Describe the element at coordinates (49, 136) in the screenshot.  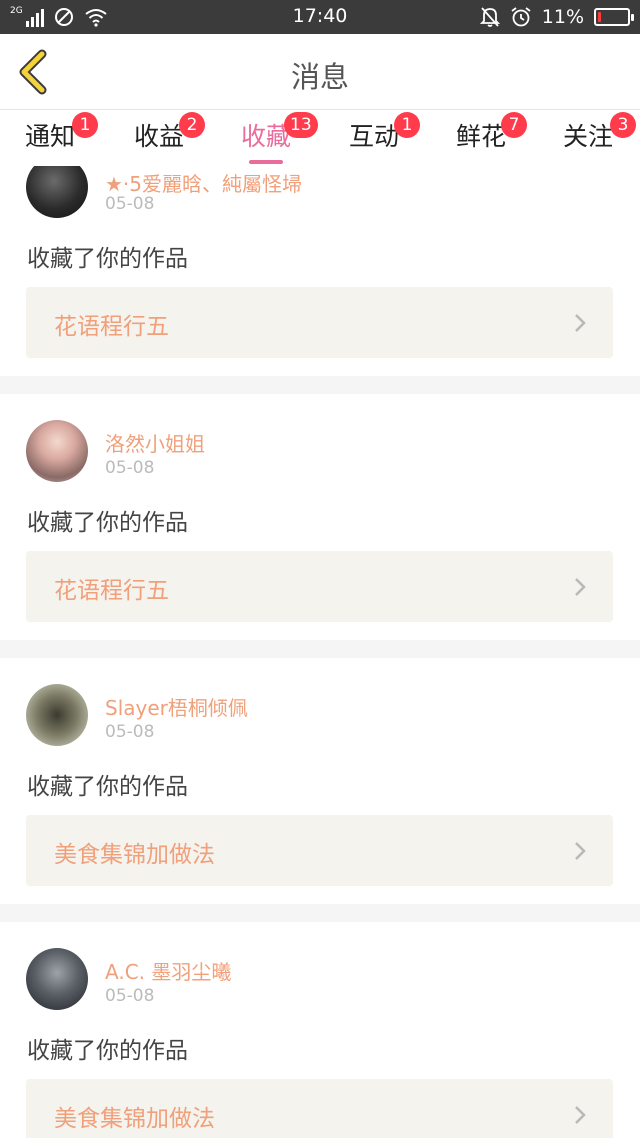
I see `tab-label: 通知` at that location.